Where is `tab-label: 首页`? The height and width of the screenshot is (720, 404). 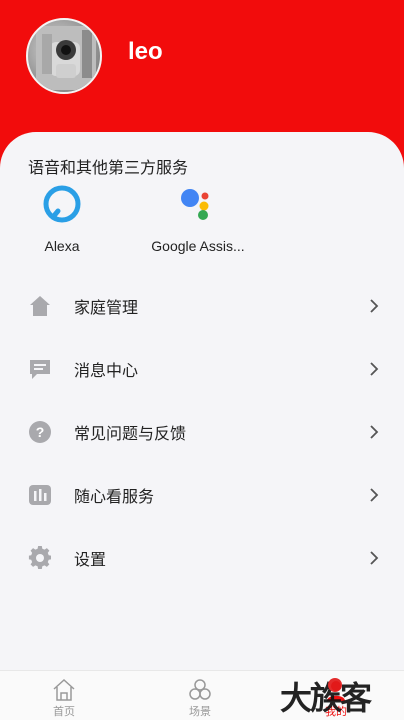
tab-label: 首页 is located at coordinates (64, 711).